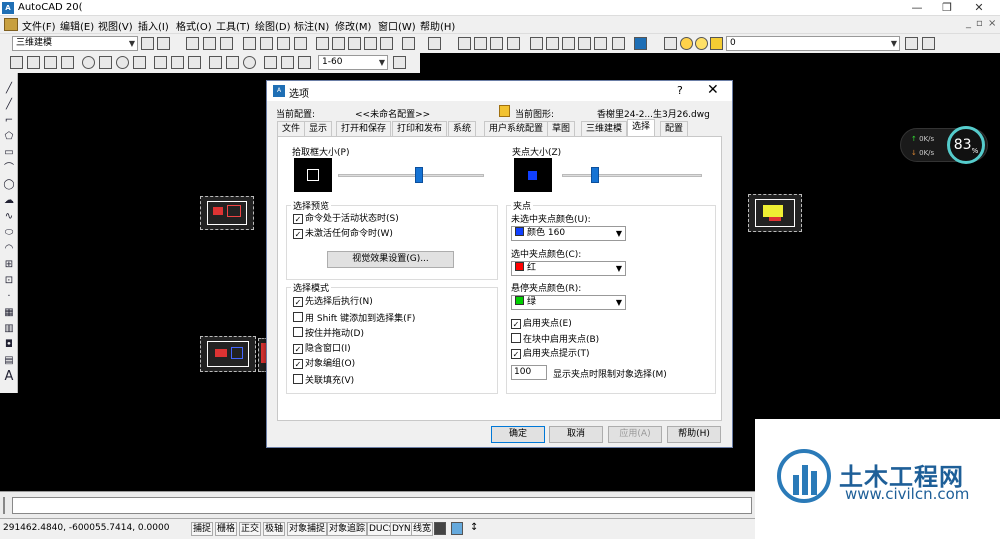 This screenshot has width=1000, height=539. I want to click on revision-cloud-icon: ☁, so click(9, 200).